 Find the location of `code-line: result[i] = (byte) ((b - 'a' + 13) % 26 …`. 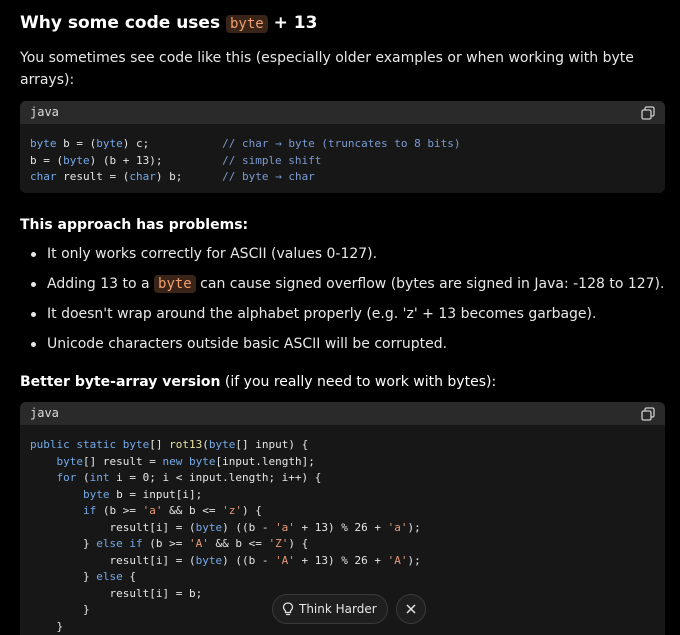

code-line: result[i] = (byte) ((b - 'a' + 13) % 26 … is located at coordinates (225, 527).